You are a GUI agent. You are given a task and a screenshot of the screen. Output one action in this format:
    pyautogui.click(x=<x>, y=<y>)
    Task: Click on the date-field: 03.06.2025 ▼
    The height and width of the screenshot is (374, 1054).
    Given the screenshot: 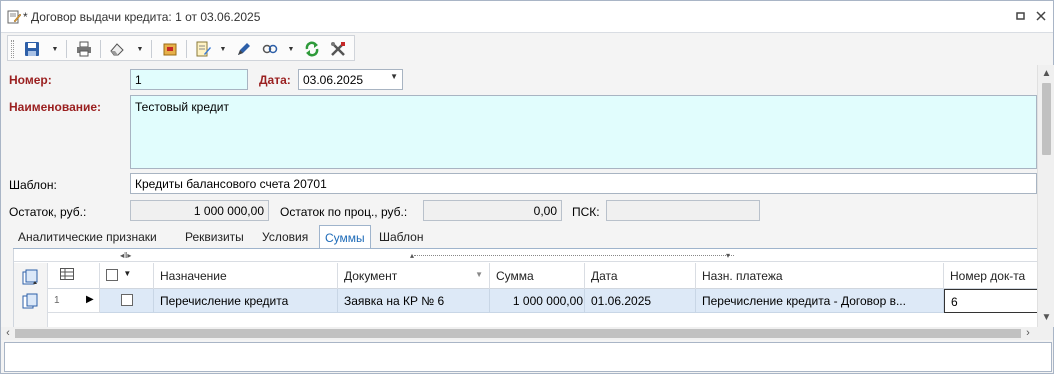 What is the action you would take?
    pyautogui.click(x=350, y=79)
    